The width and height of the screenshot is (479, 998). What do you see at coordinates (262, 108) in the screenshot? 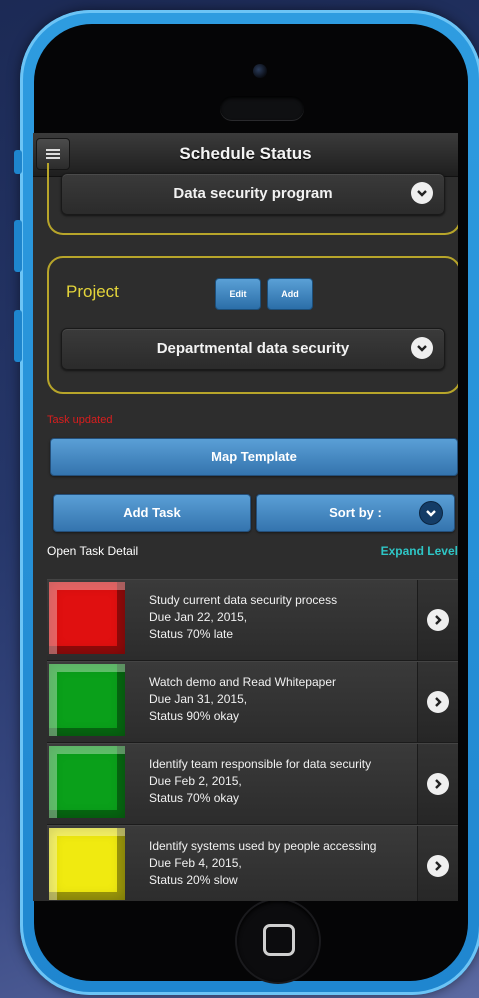
I see `earpiece-speaker` at bounding box center [262, 108].